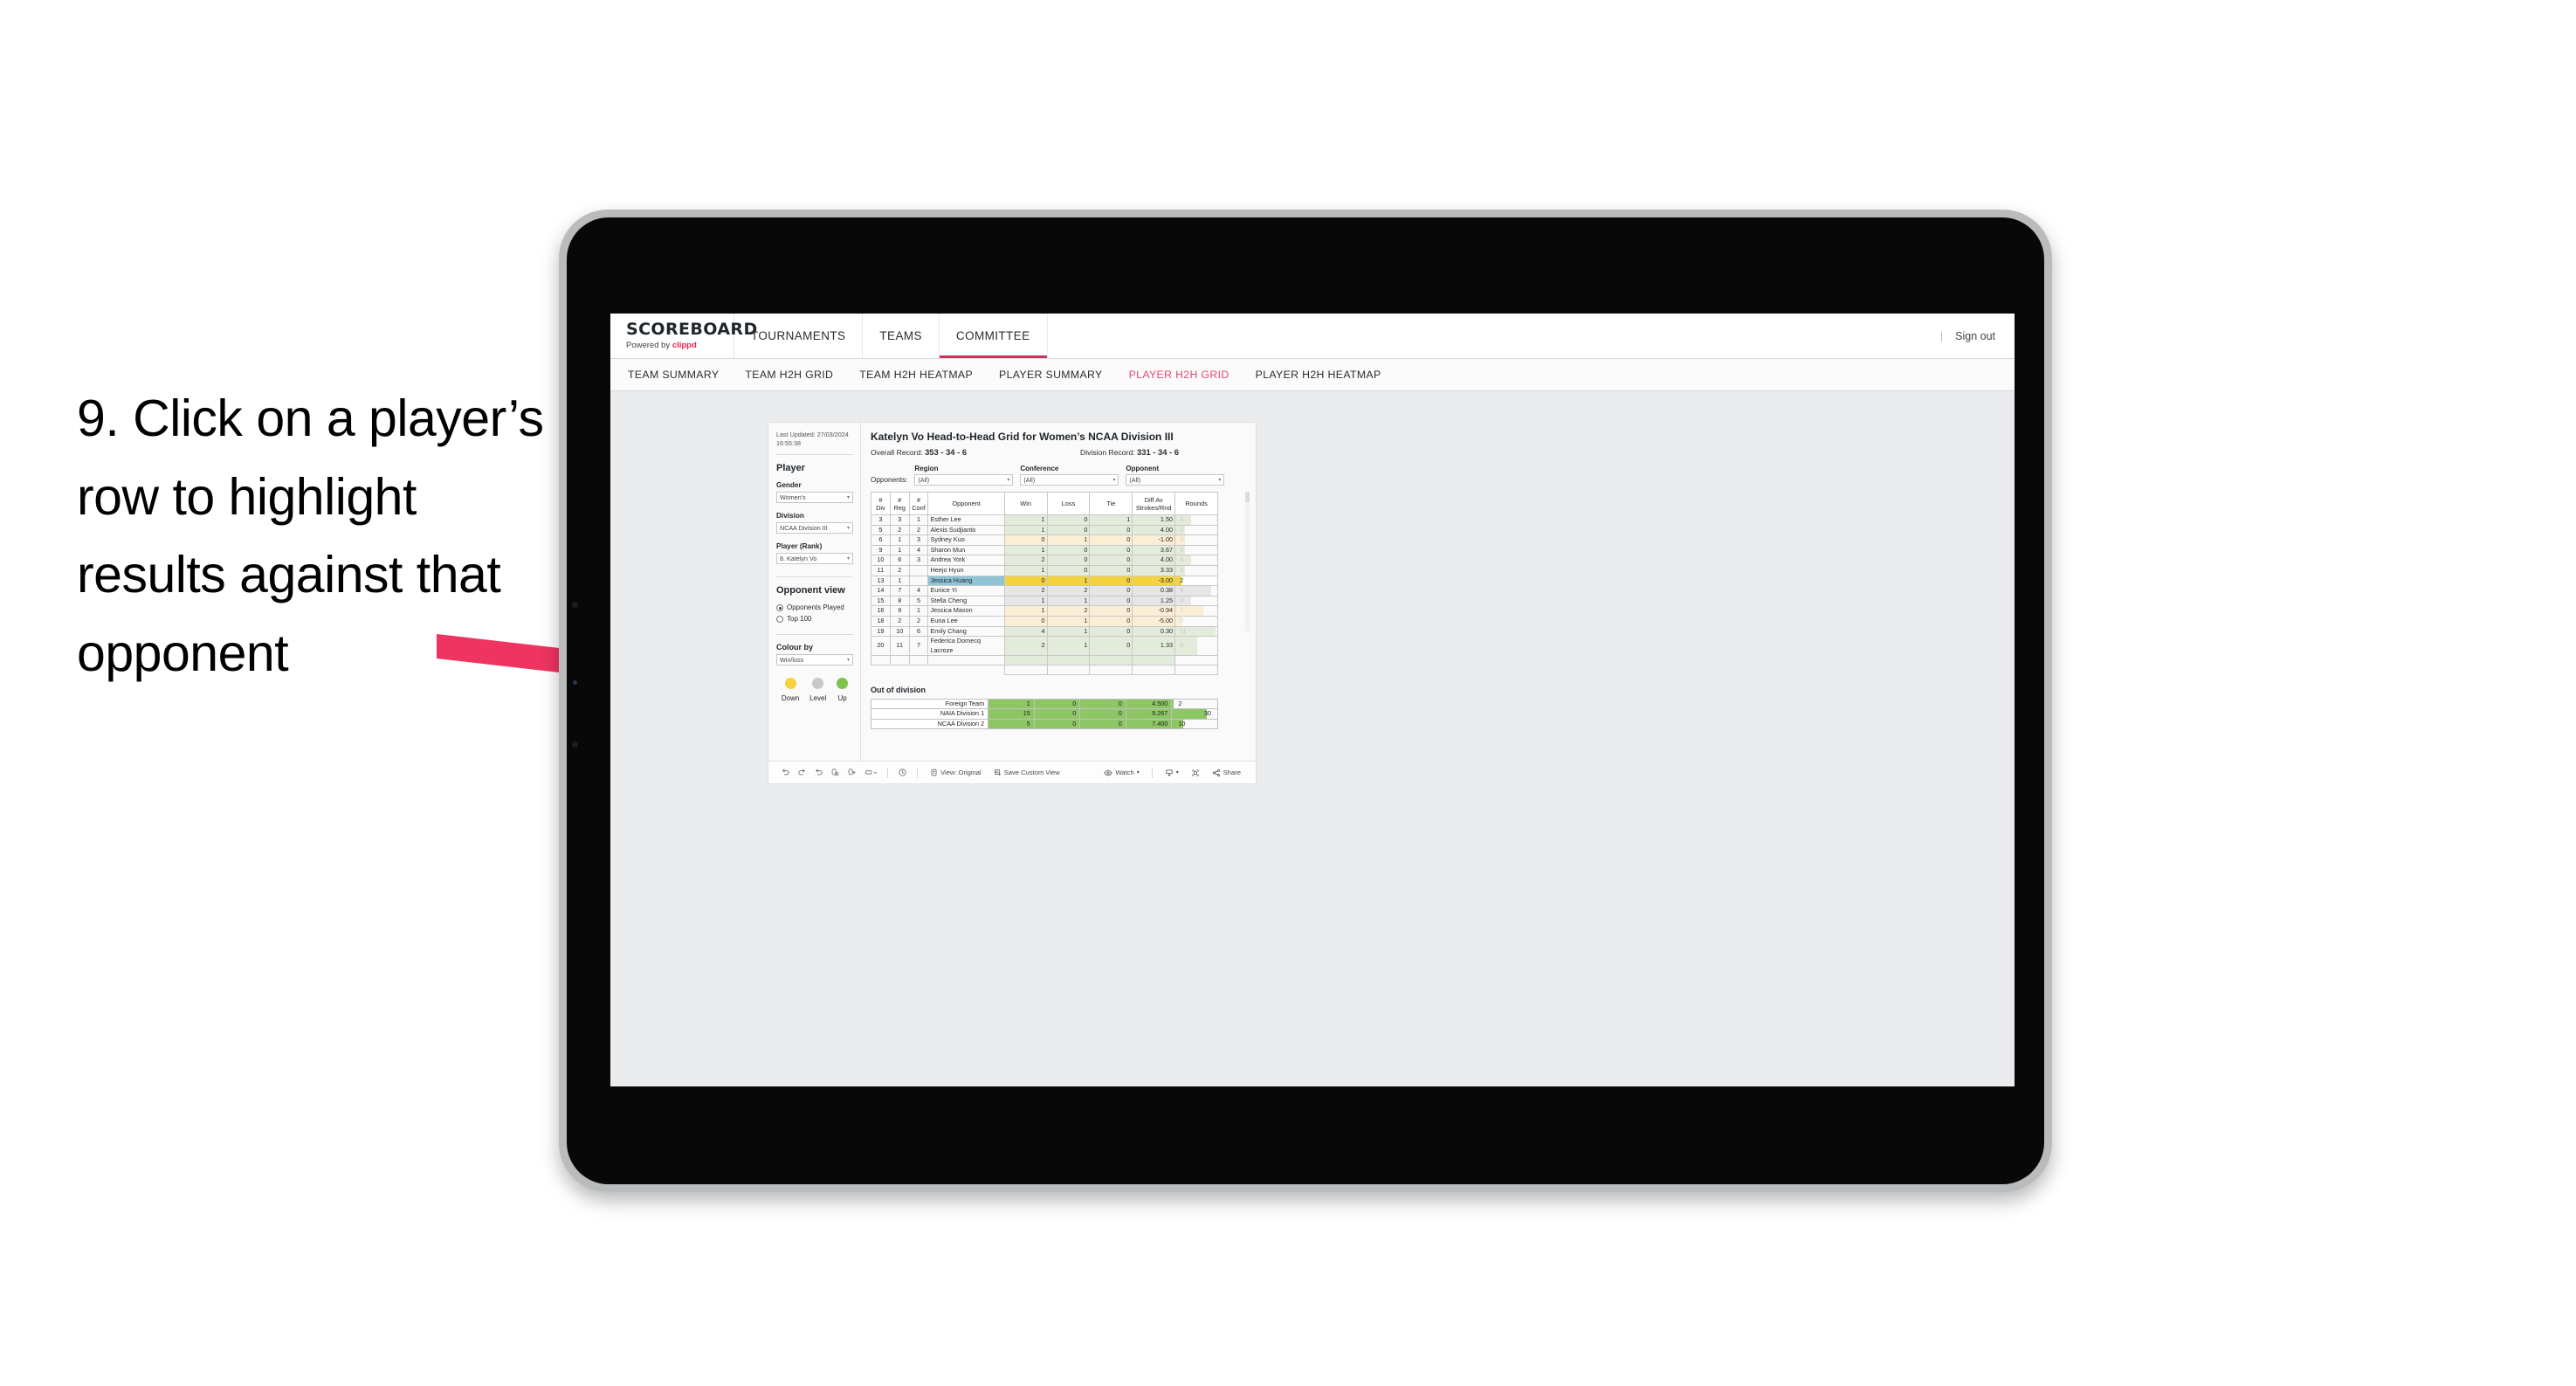 This screenshot has width=2576, height=1386. What do you see at coordinates (1196, 581) in the screenshot?
I see `cell-rounds: 2` at bounding box center [1196, 581].